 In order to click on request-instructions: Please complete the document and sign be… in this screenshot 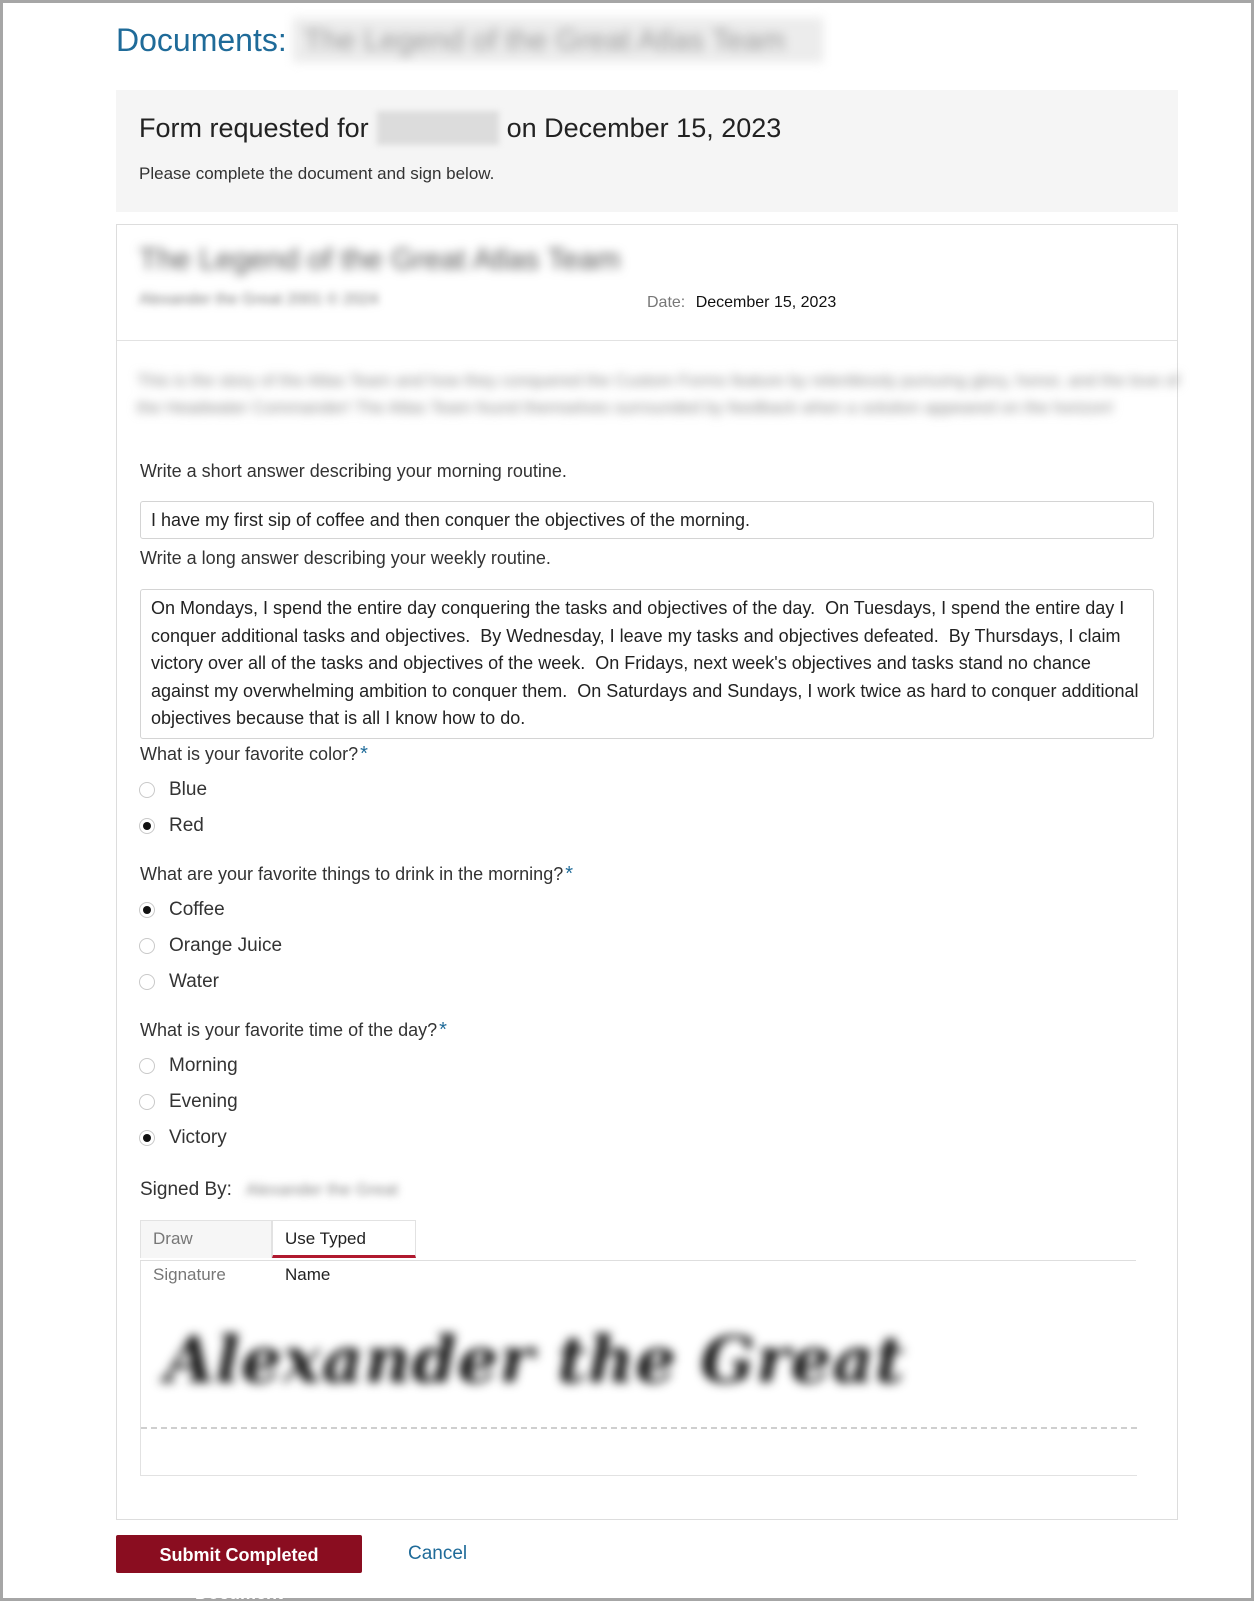, I will do `click(317, 173)`.